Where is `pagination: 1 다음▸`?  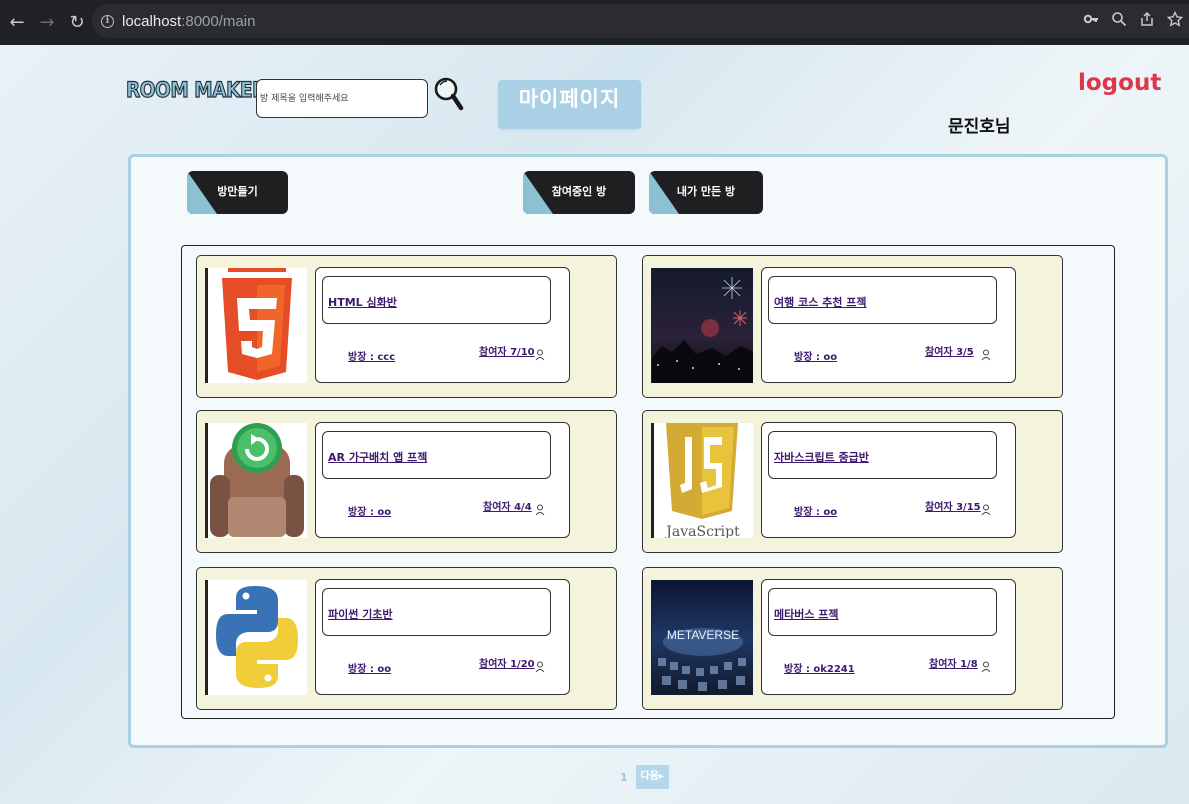
pagination: 1 다음▸ is located at coordinates (644, 777).